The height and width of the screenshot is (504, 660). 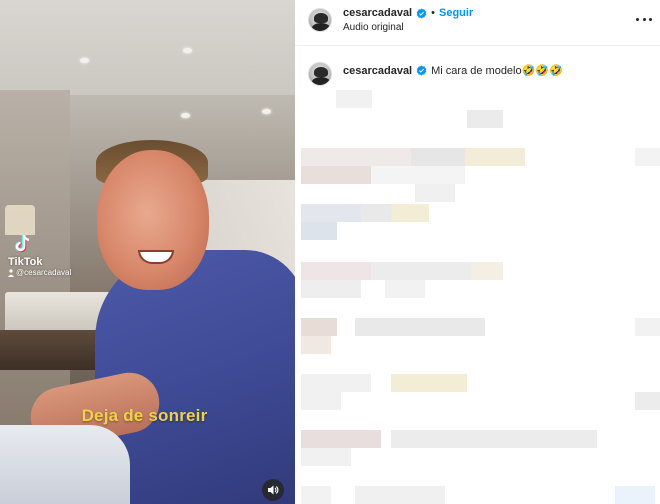 What do you see at coordinates (456, 13) in the screenshot?
I see `follow-button: Seguir` at bounding box center [456, 13].